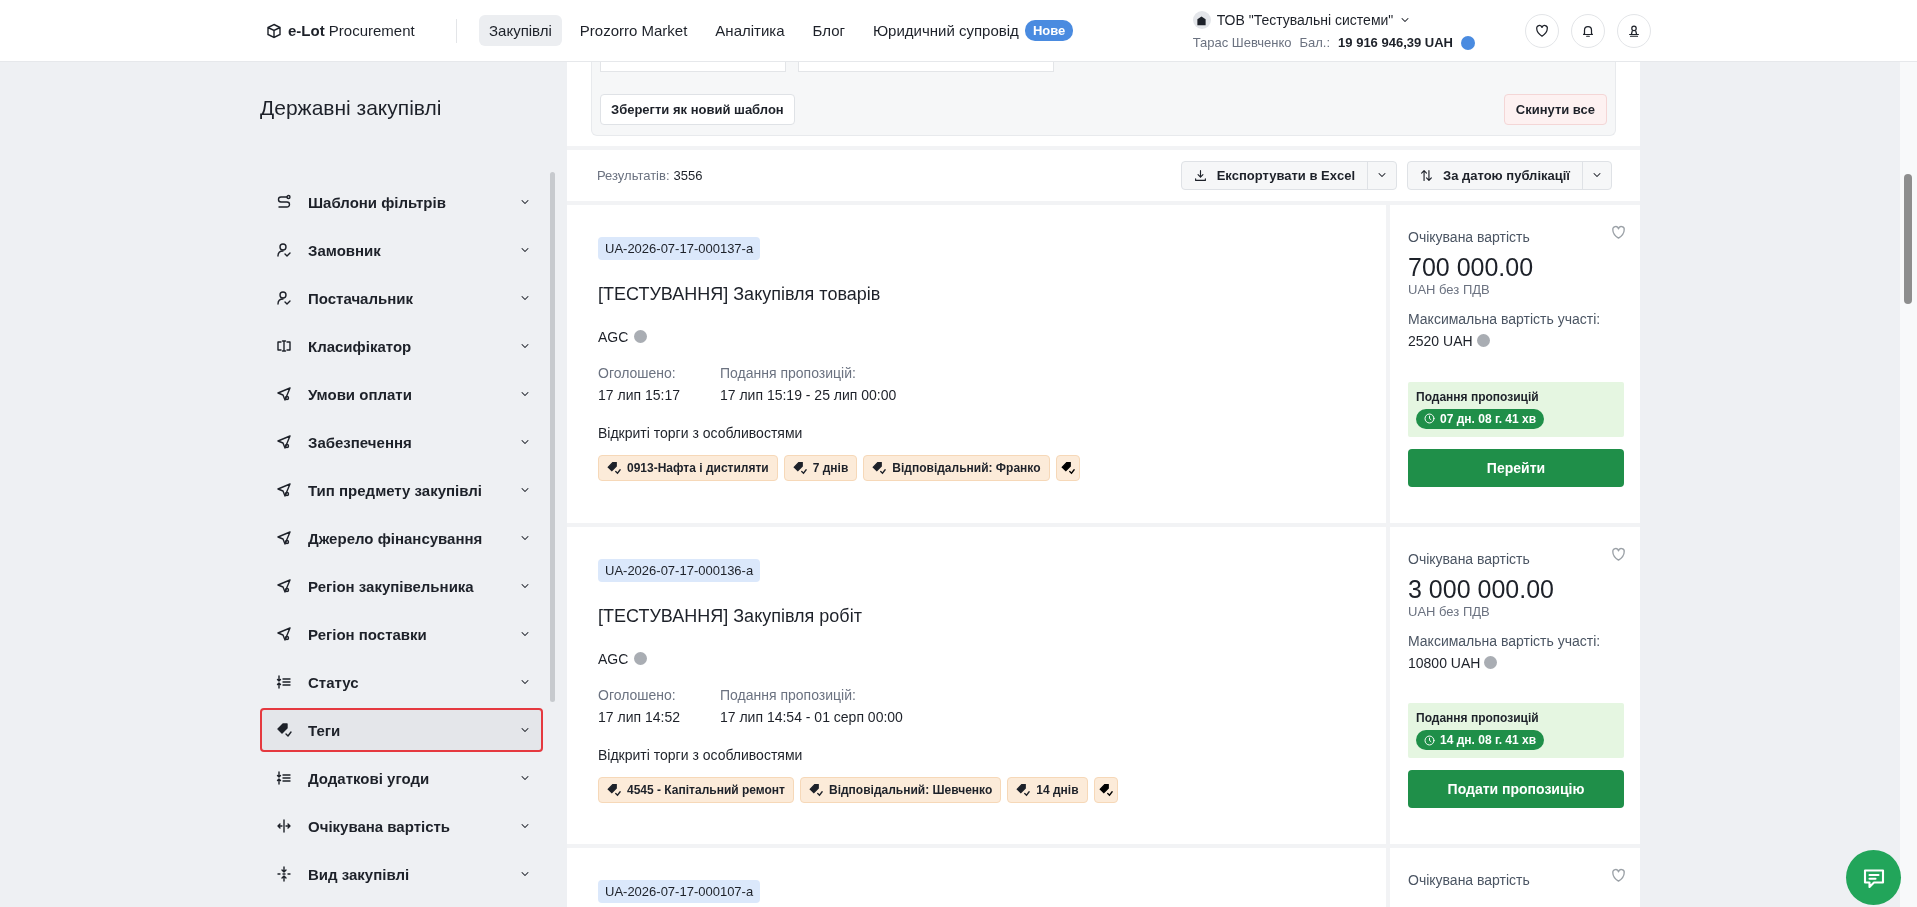 The image size is (1917, 907). I want to click on collapse-vertical-icon, so click(284, 874).